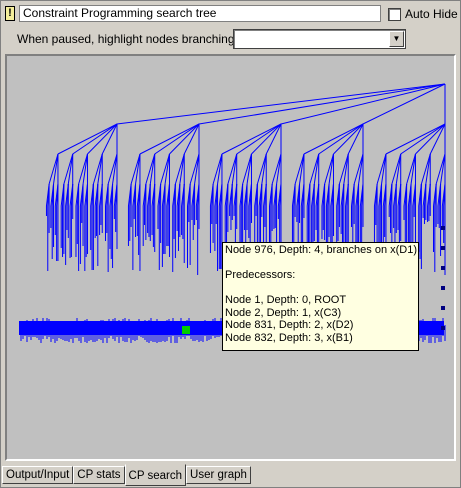  I want to click on auto-hide-label: Auto Hide, so click(431, 14).